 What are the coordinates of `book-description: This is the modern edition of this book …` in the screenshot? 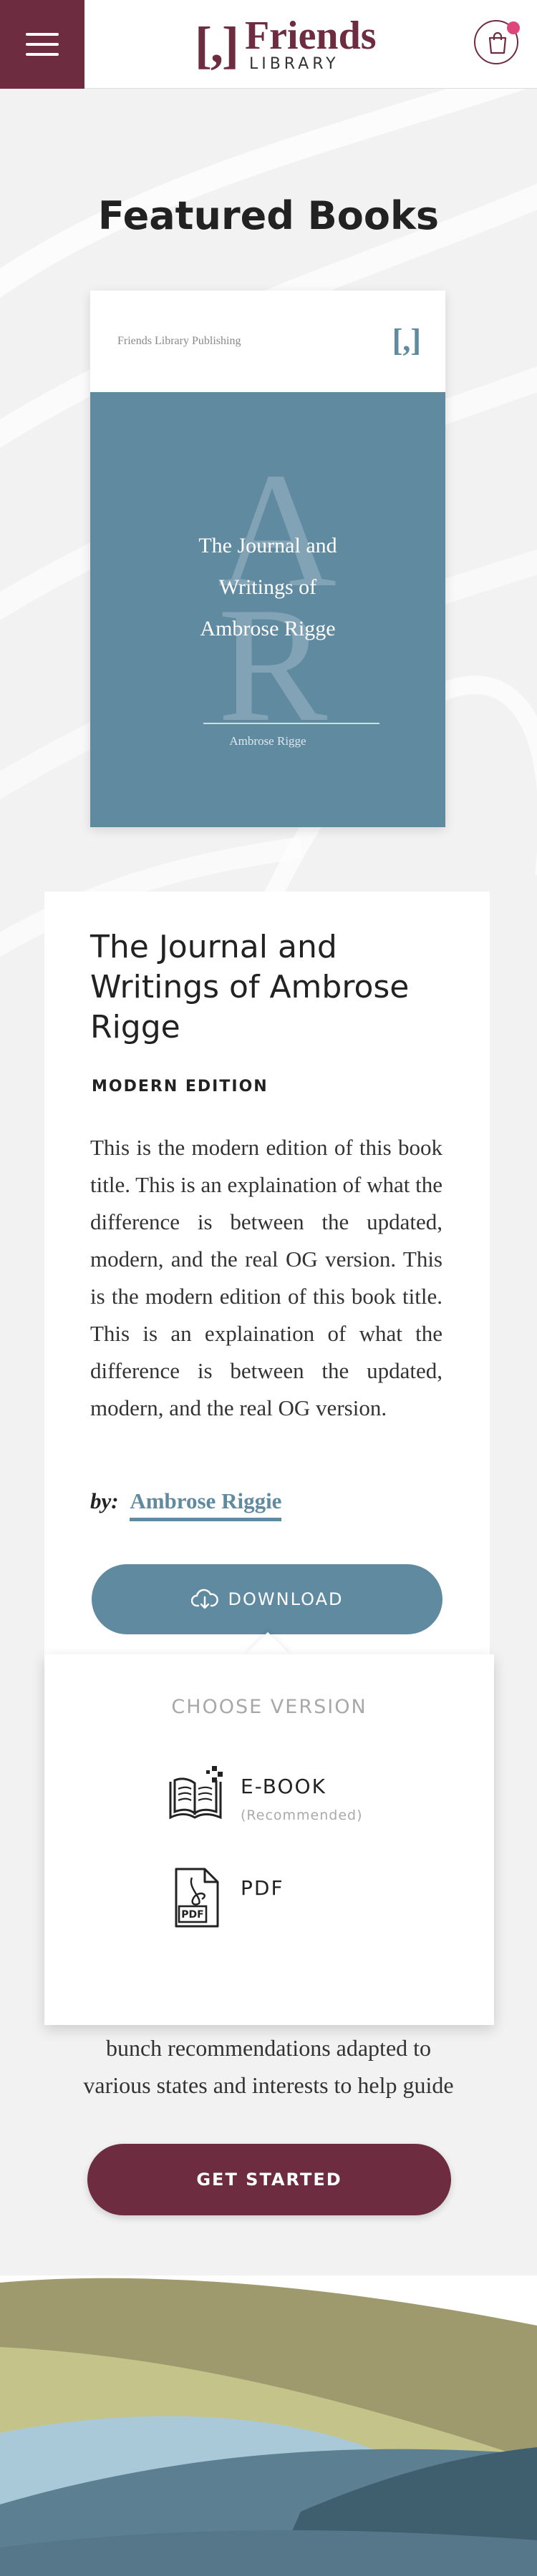 It's located at (266, 1277).